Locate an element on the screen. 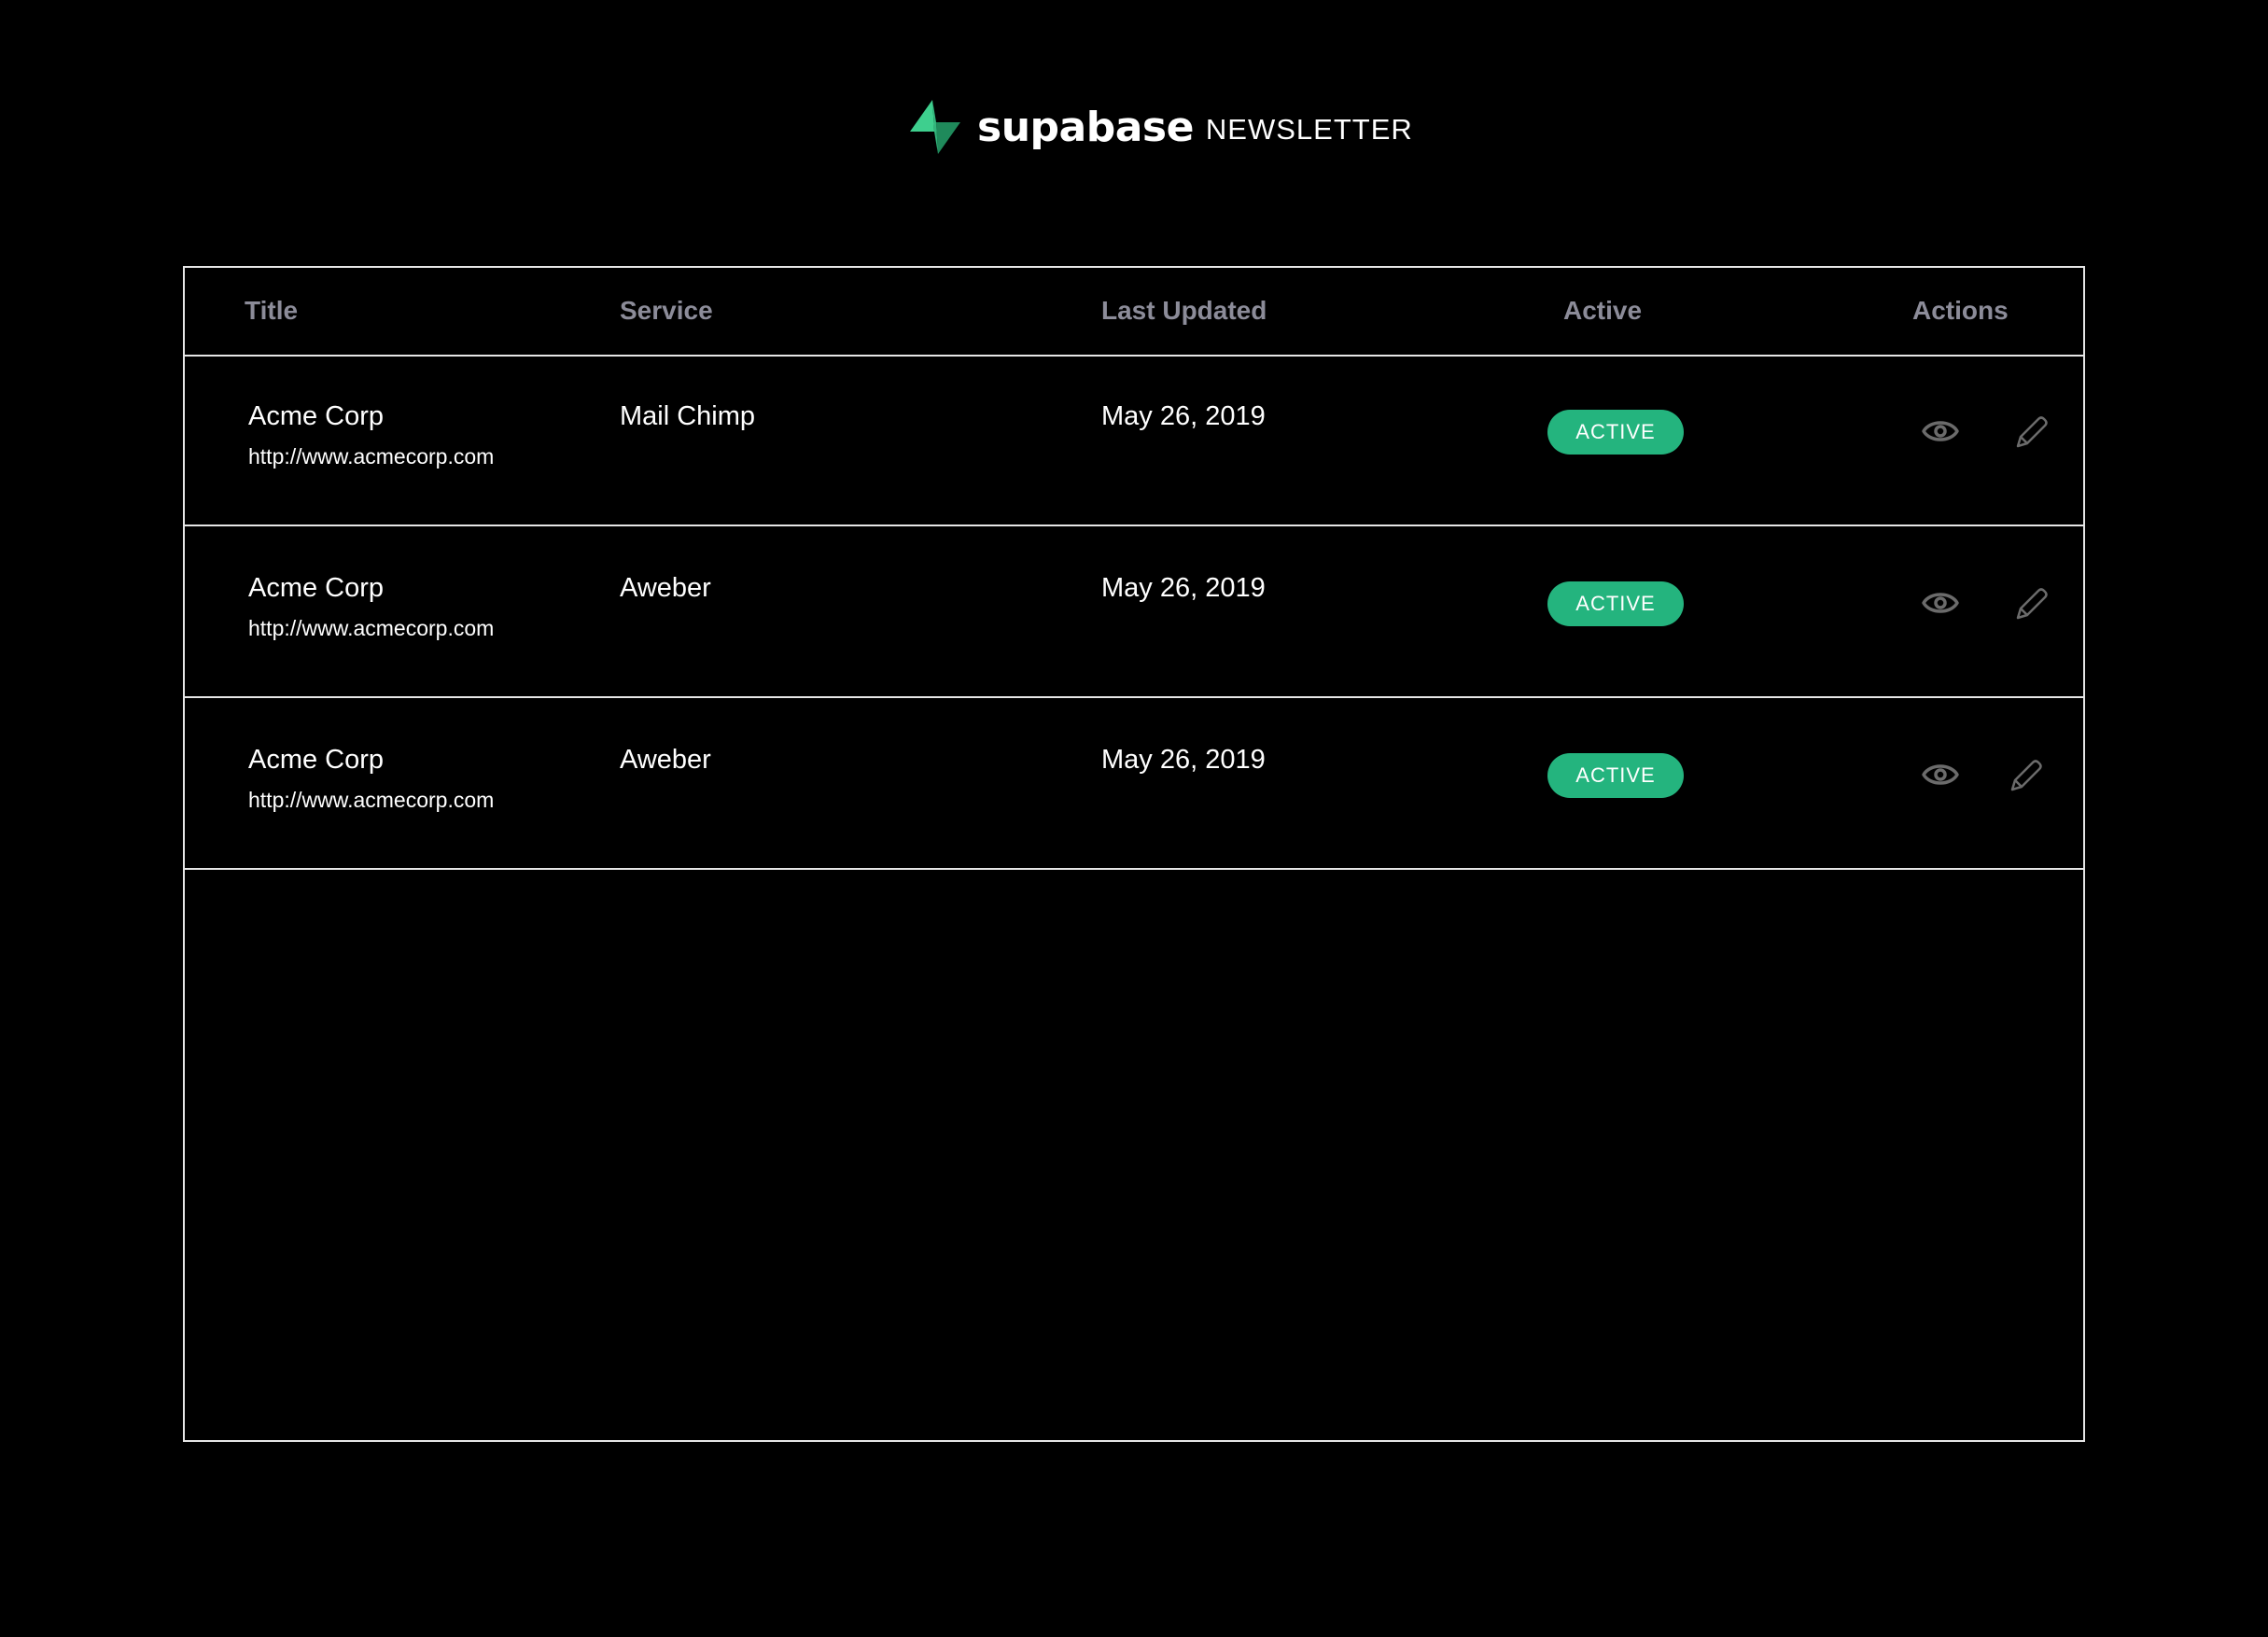  column-header-service: Service is located at coordinates (666, 310).